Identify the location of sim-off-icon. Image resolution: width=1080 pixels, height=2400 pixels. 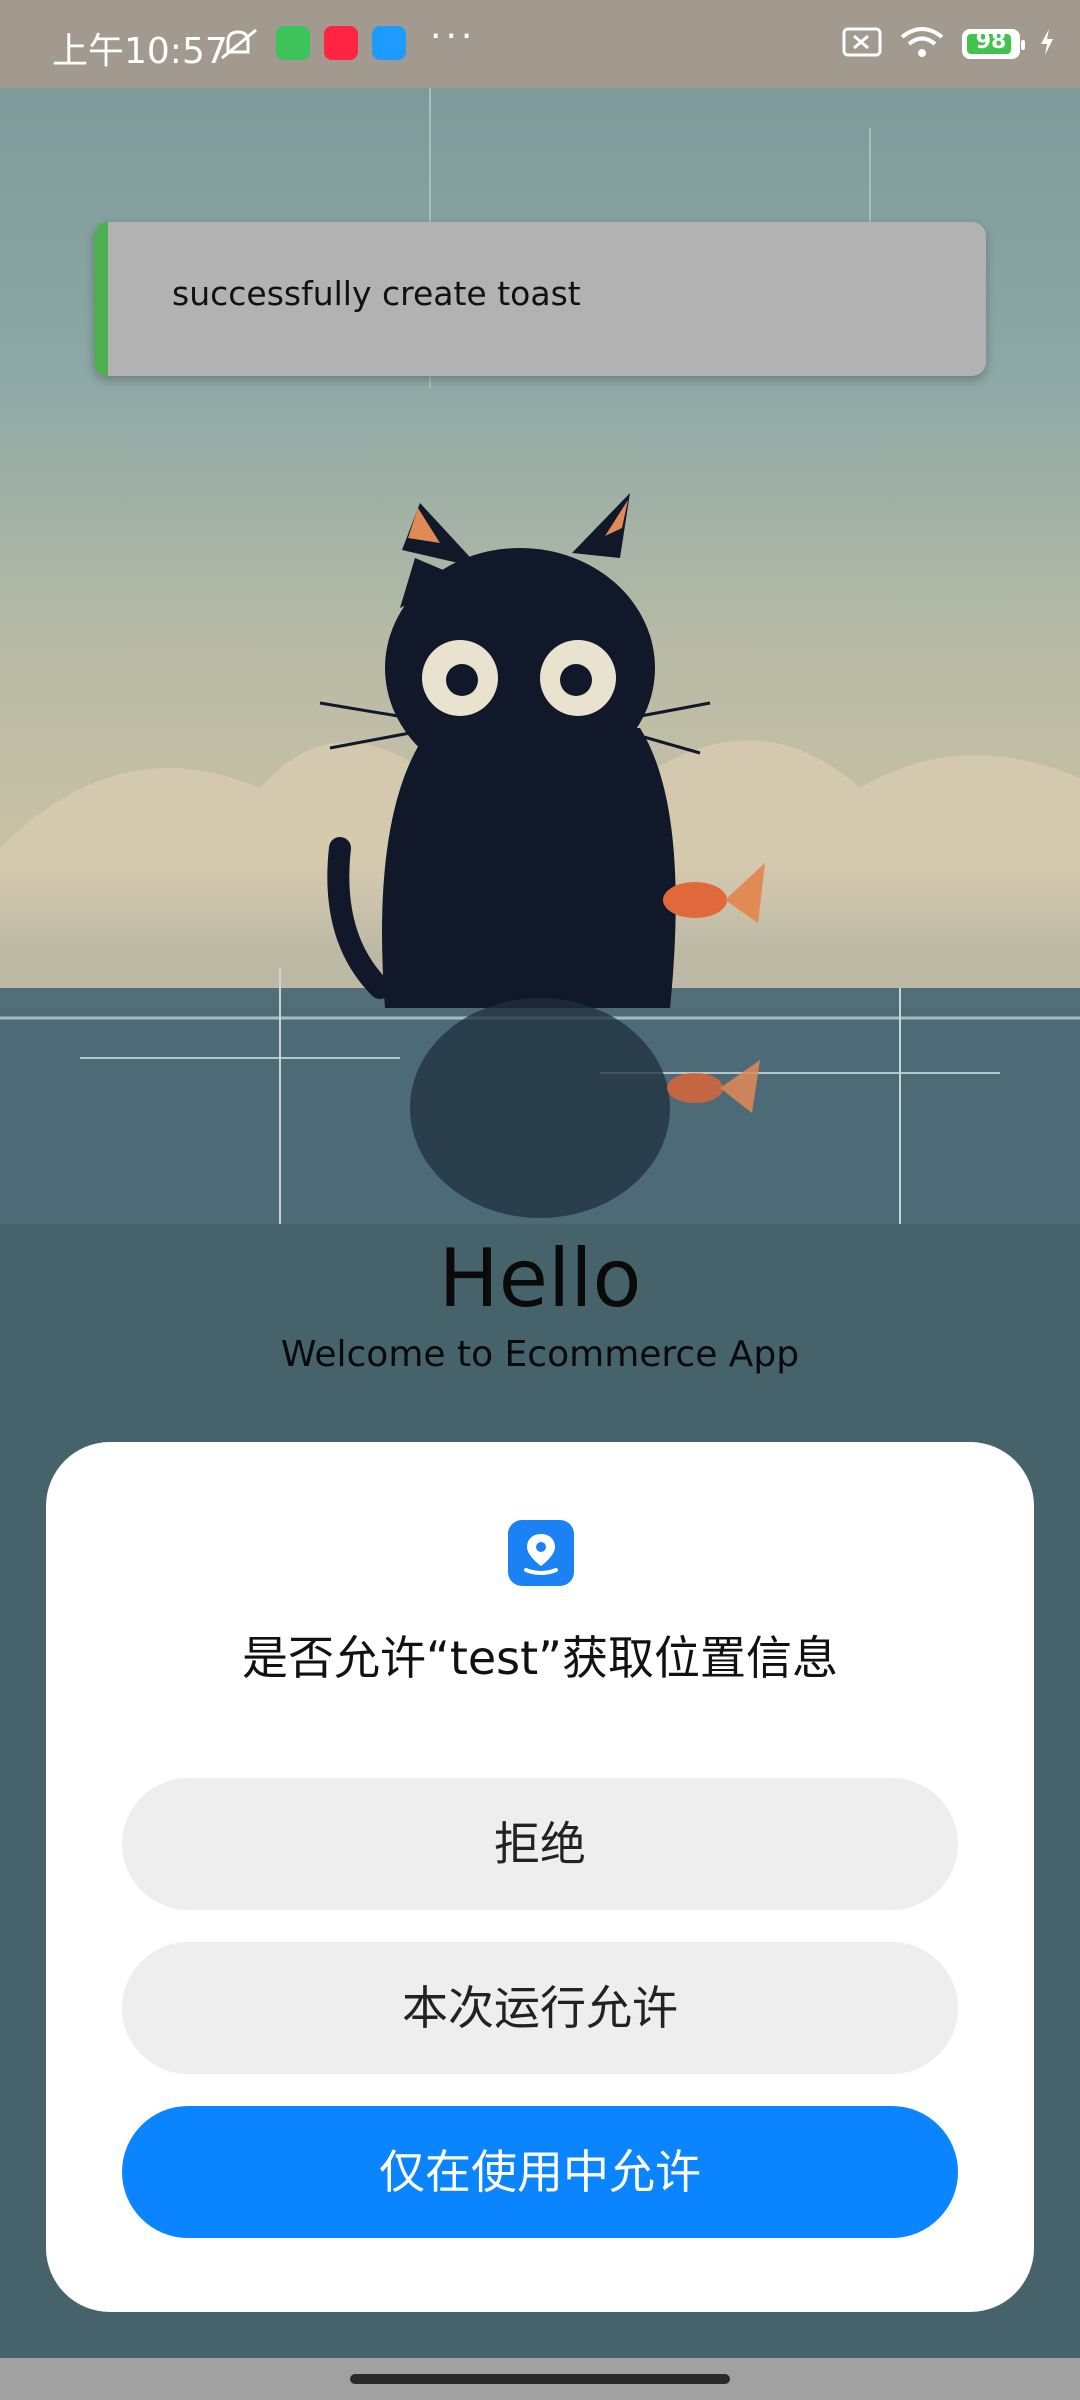
(862, 44).